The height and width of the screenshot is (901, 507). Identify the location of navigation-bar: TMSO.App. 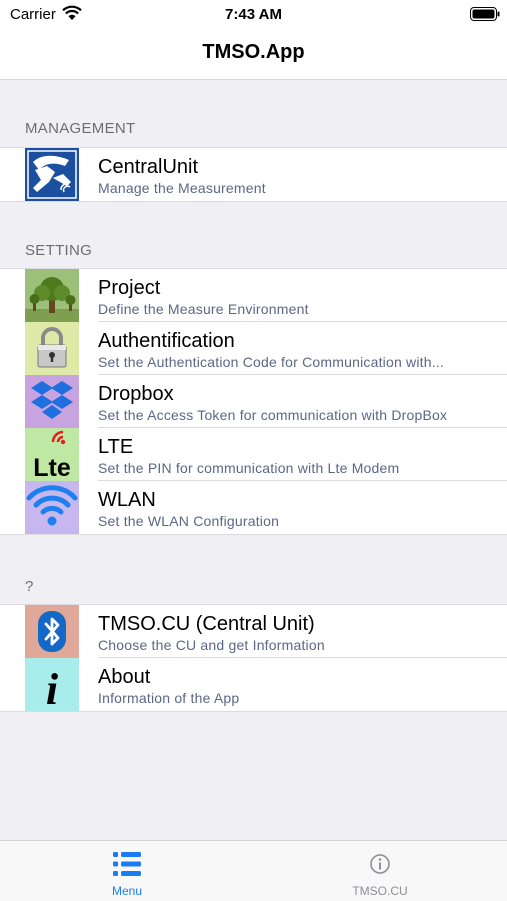
(253, 55).